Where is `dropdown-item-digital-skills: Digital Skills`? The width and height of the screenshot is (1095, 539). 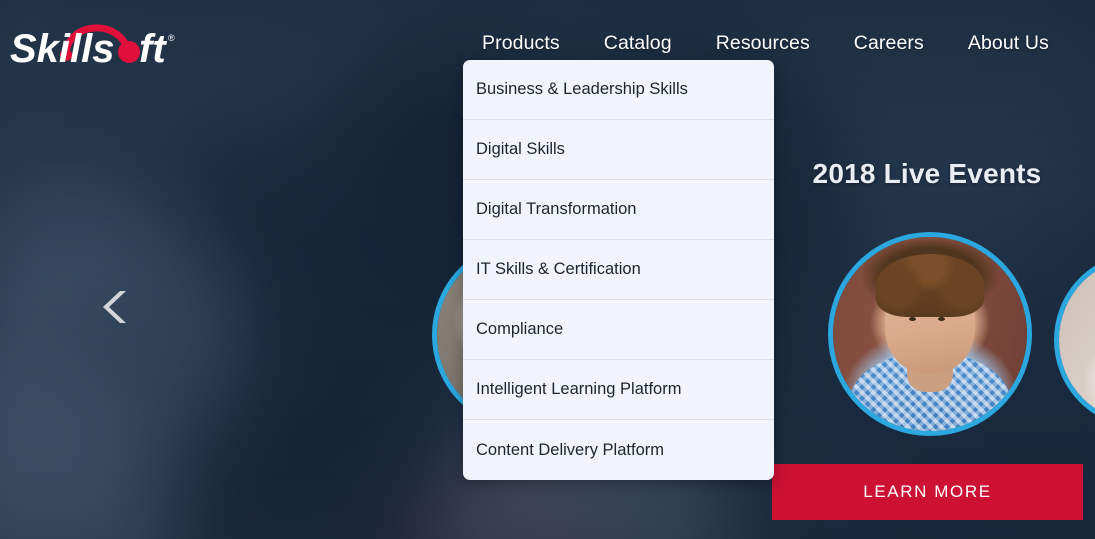 dropdown-item-digital-skills: Digital Skills is located at coordinates (618, 150).